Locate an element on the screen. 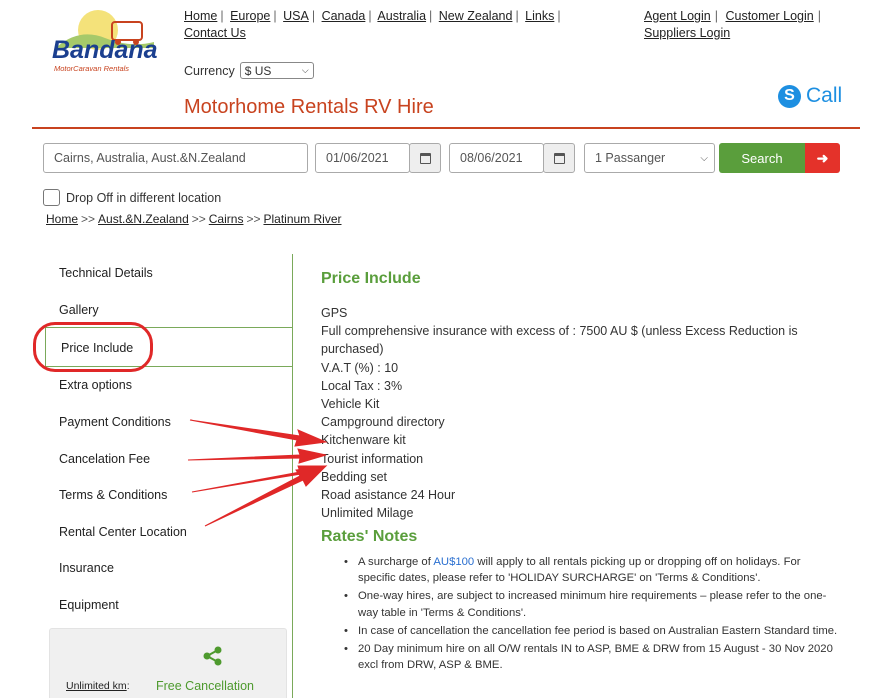  search-label: Search is located at coordinates (762, 158).